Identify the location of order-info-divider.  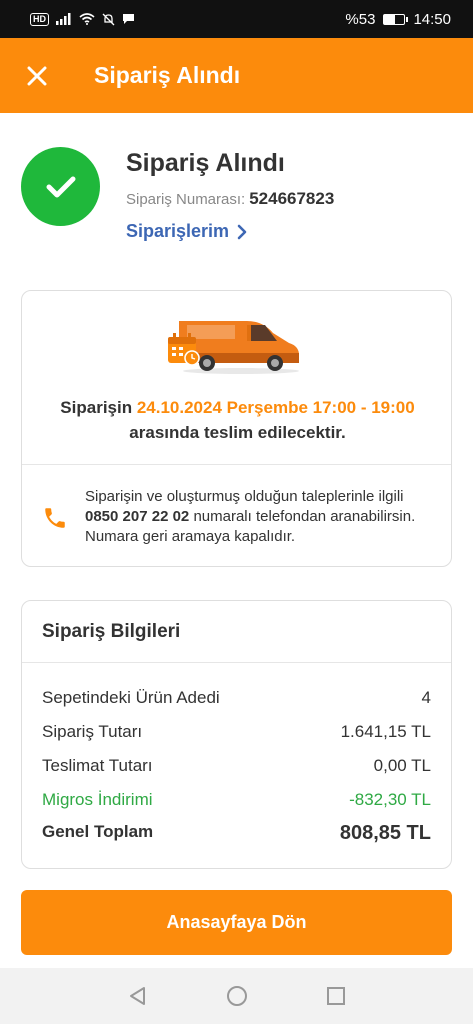
(236, 662).